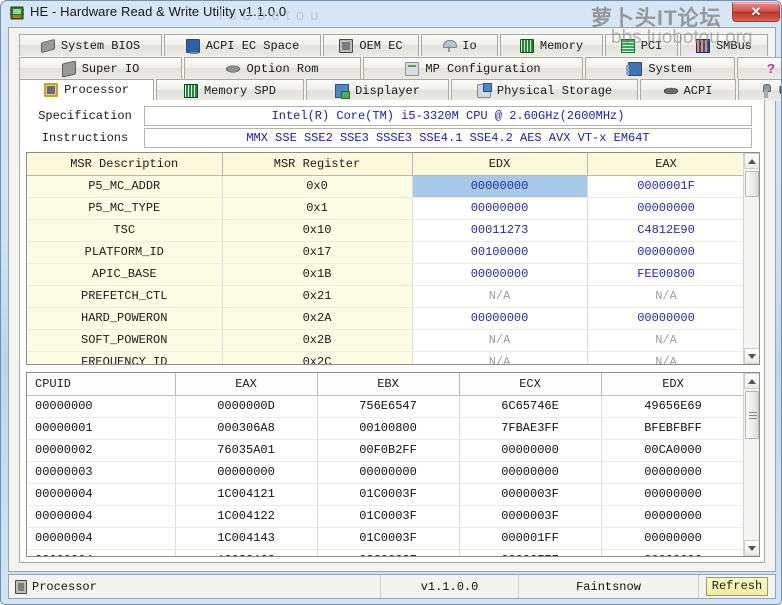 This screenshot has width=782, height=605. Describe the element at coordinates (246, 450) in the screenshot. I see `cpuid-cell: 76035A01` at that location.